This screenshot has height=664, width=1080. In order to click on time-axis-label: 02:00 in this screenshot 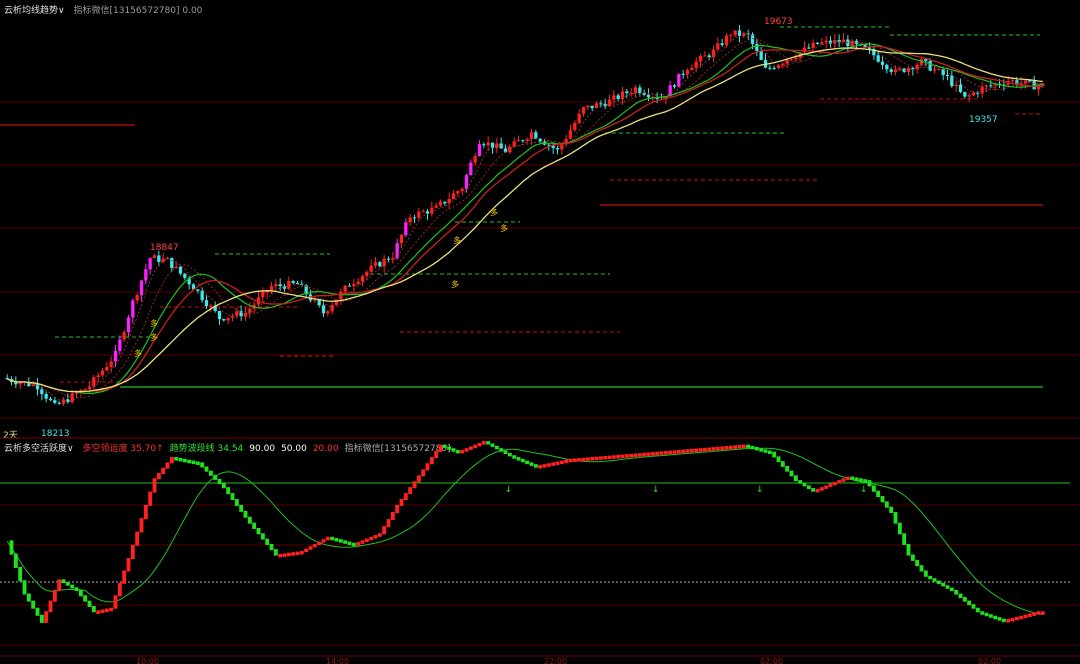, I will do `click(771, 660)`.